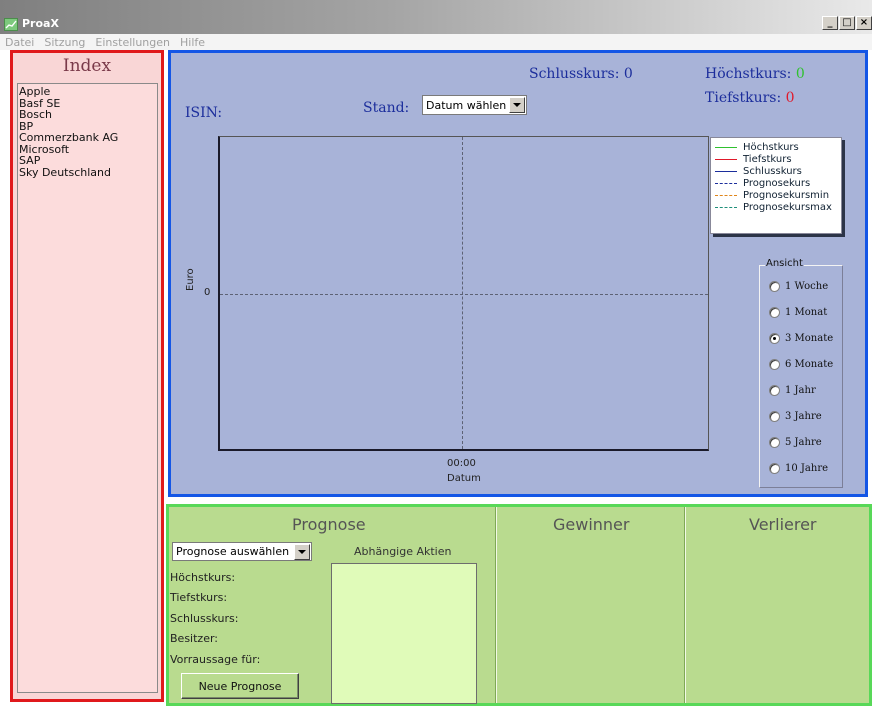 This screenshot has width=872, height=708. Describe the element at coordinates (628, 74) in the screenshot. I see `schlusskurs-value: 0` at that location.